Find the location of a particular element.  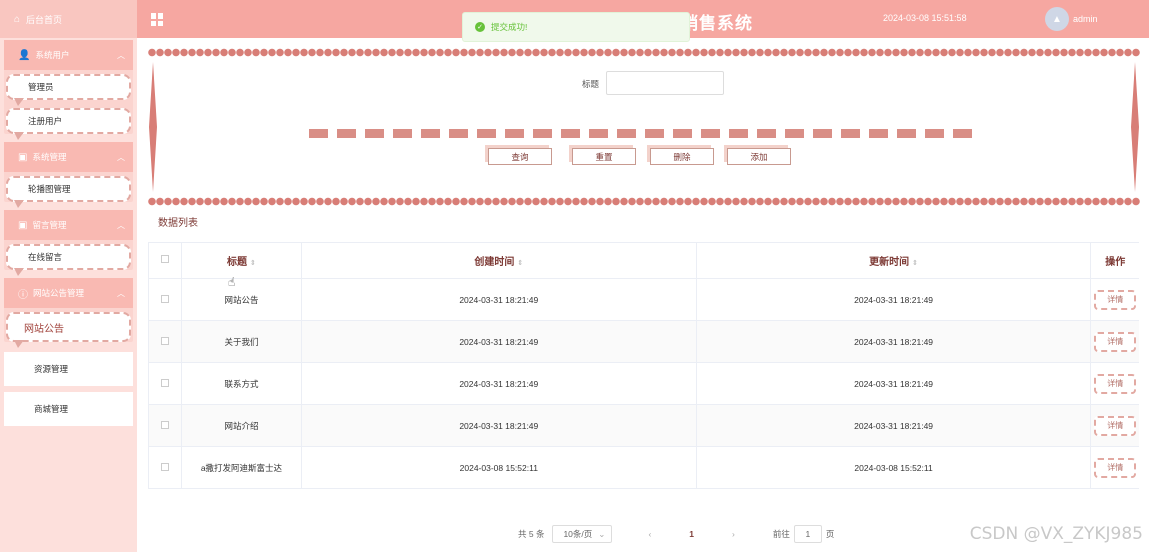

delete-button: 删除 is located at coordinates (682, 156).